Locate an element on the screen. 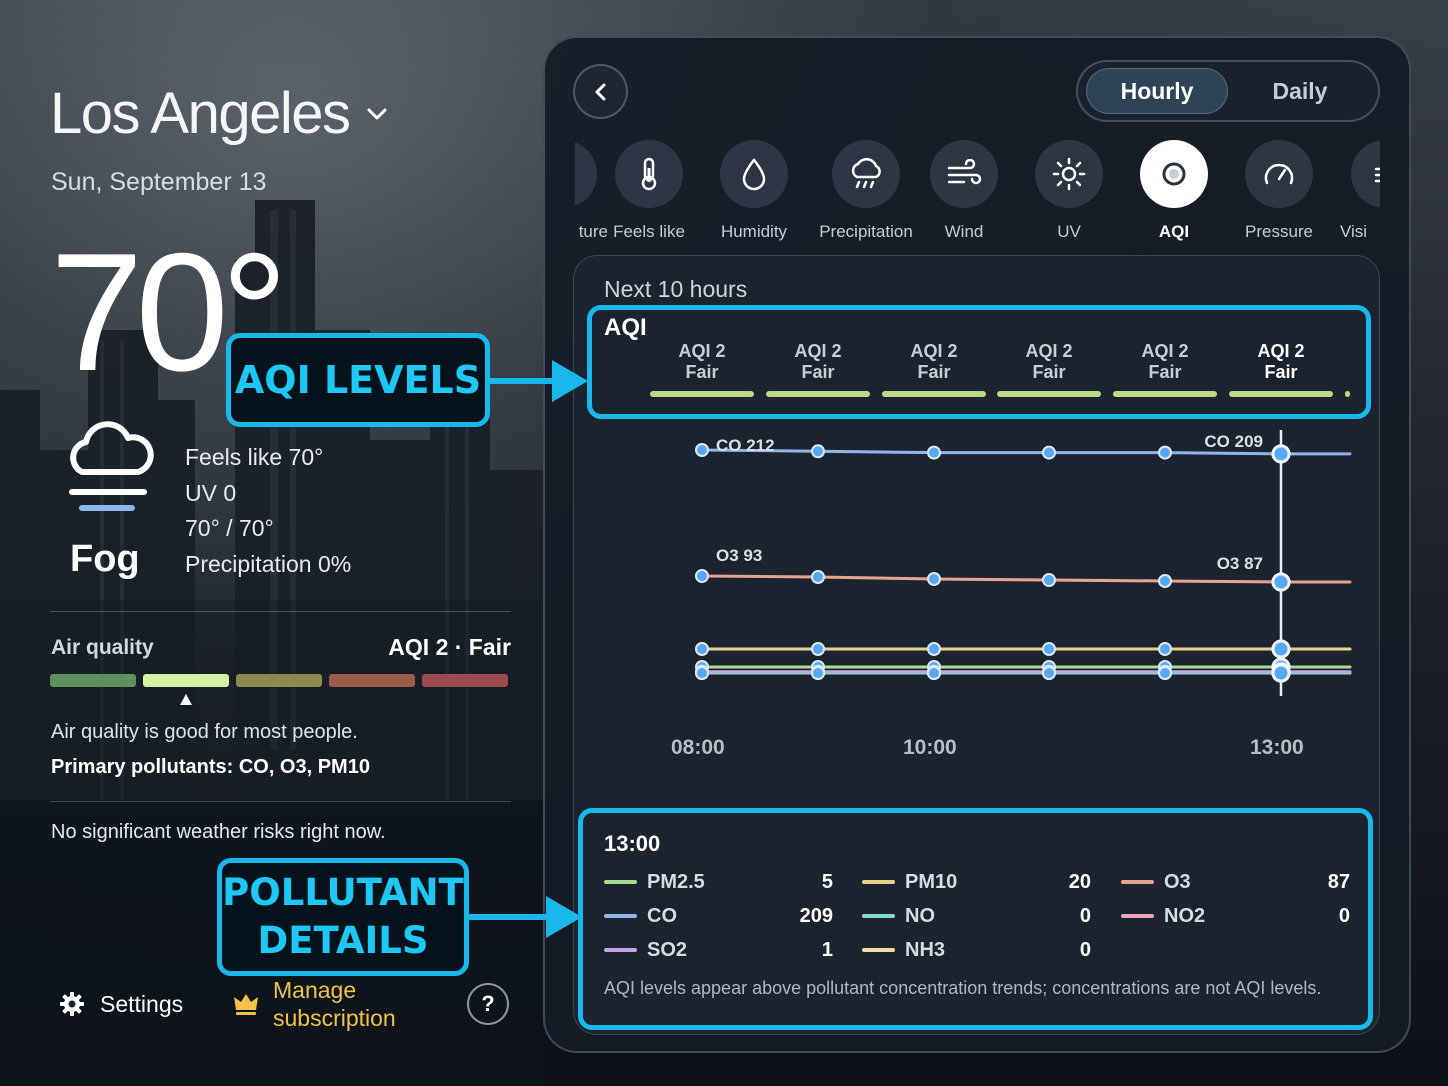 The height and width of the screenshot is (1086, 1448). metric-visibility: Visi is located at coordinates (1355, 191).